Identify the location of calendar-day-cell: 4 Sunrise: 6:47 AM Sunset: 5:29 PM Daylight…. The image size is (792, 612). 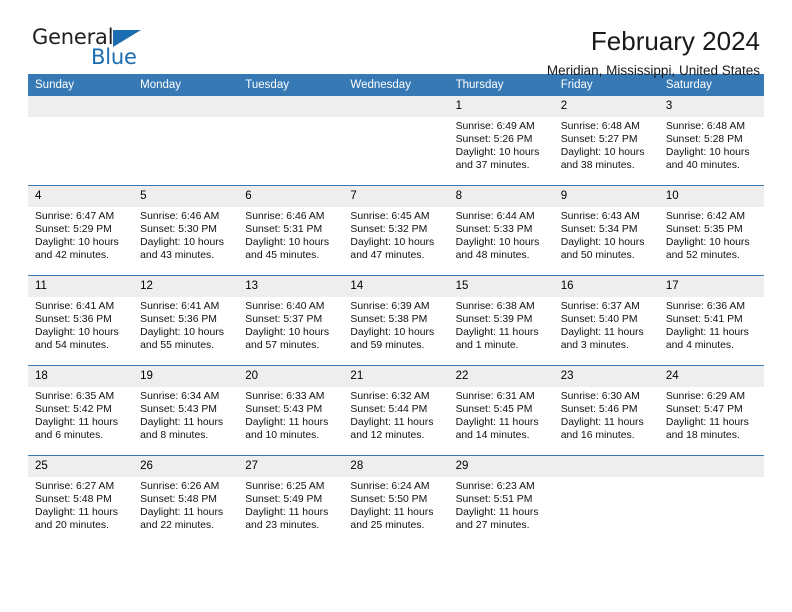
(81, 230).